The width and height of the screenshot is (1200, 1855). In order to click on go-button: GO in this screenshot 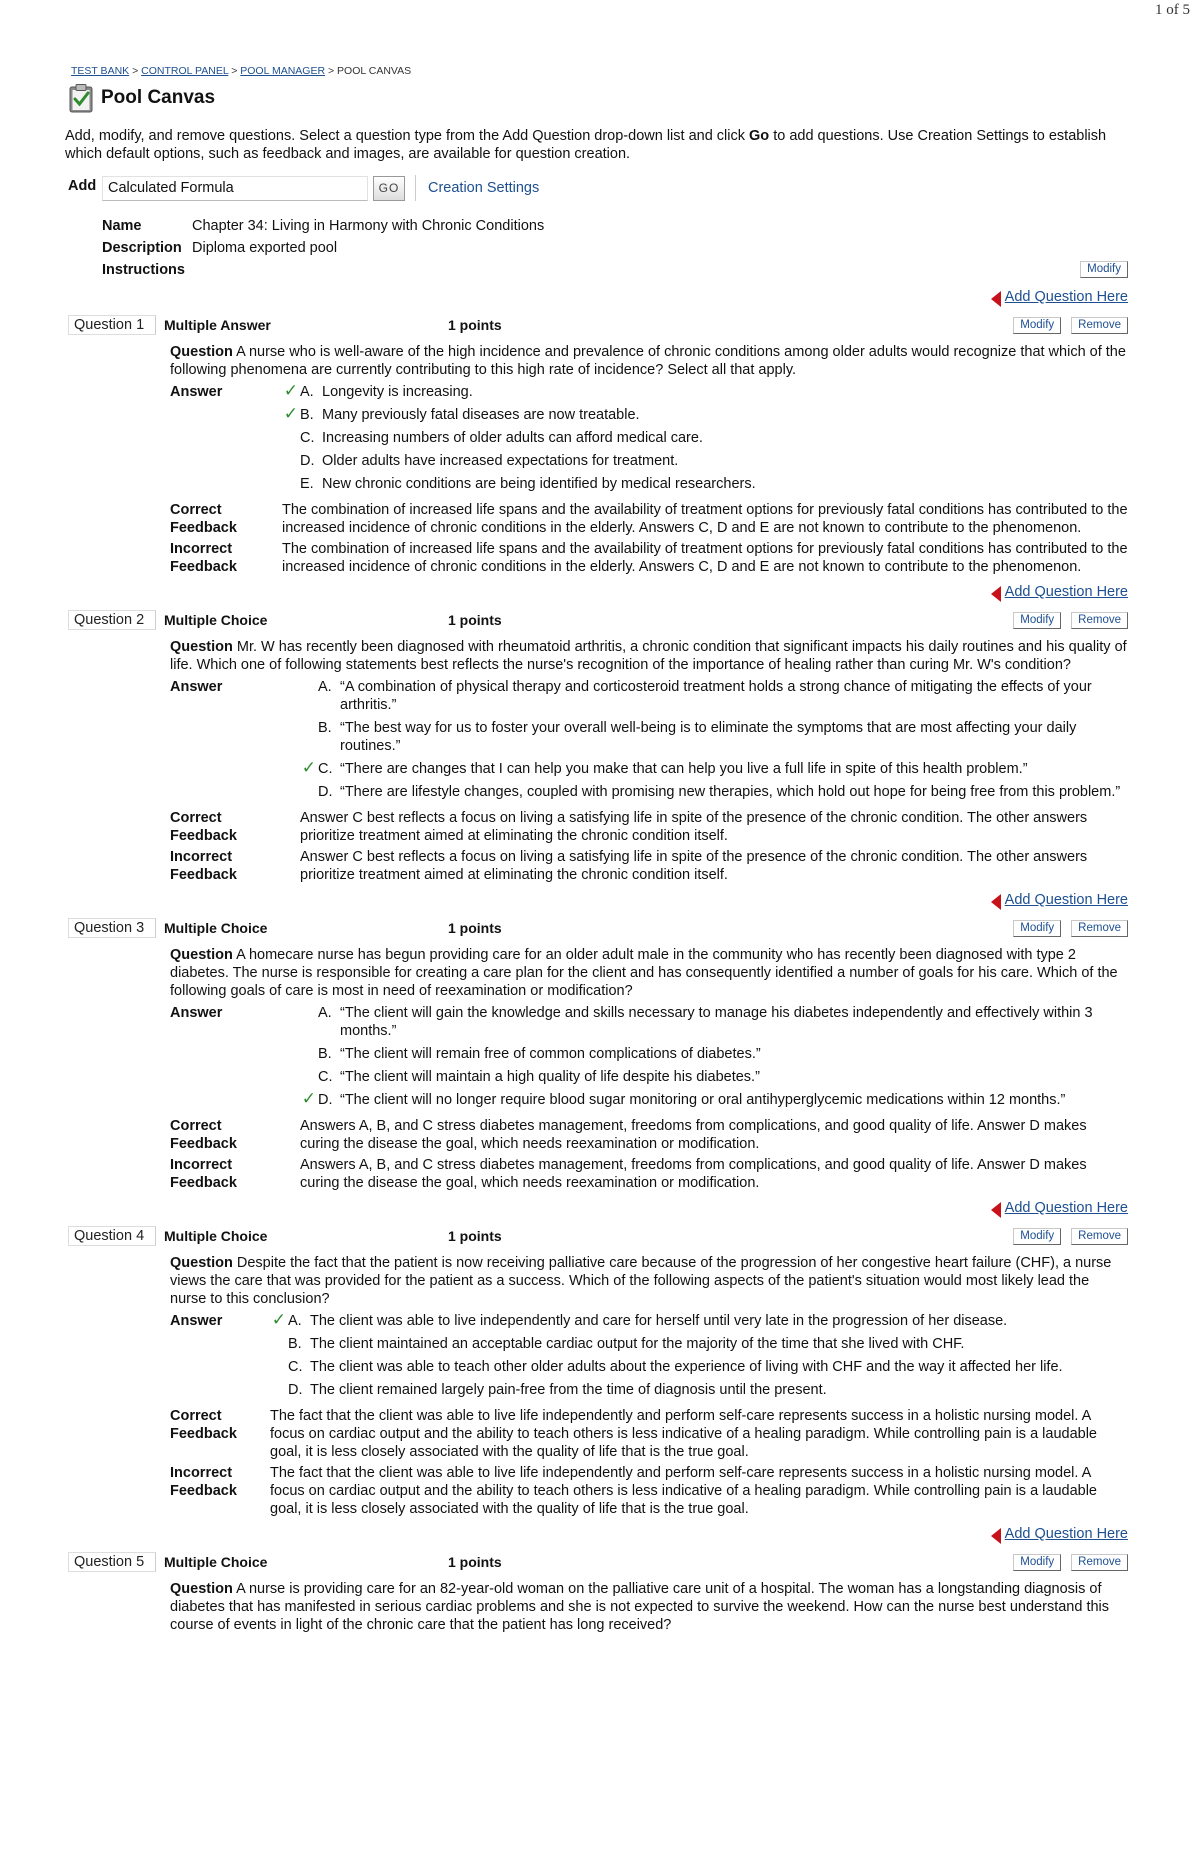, I will do `click(389, 188)`.